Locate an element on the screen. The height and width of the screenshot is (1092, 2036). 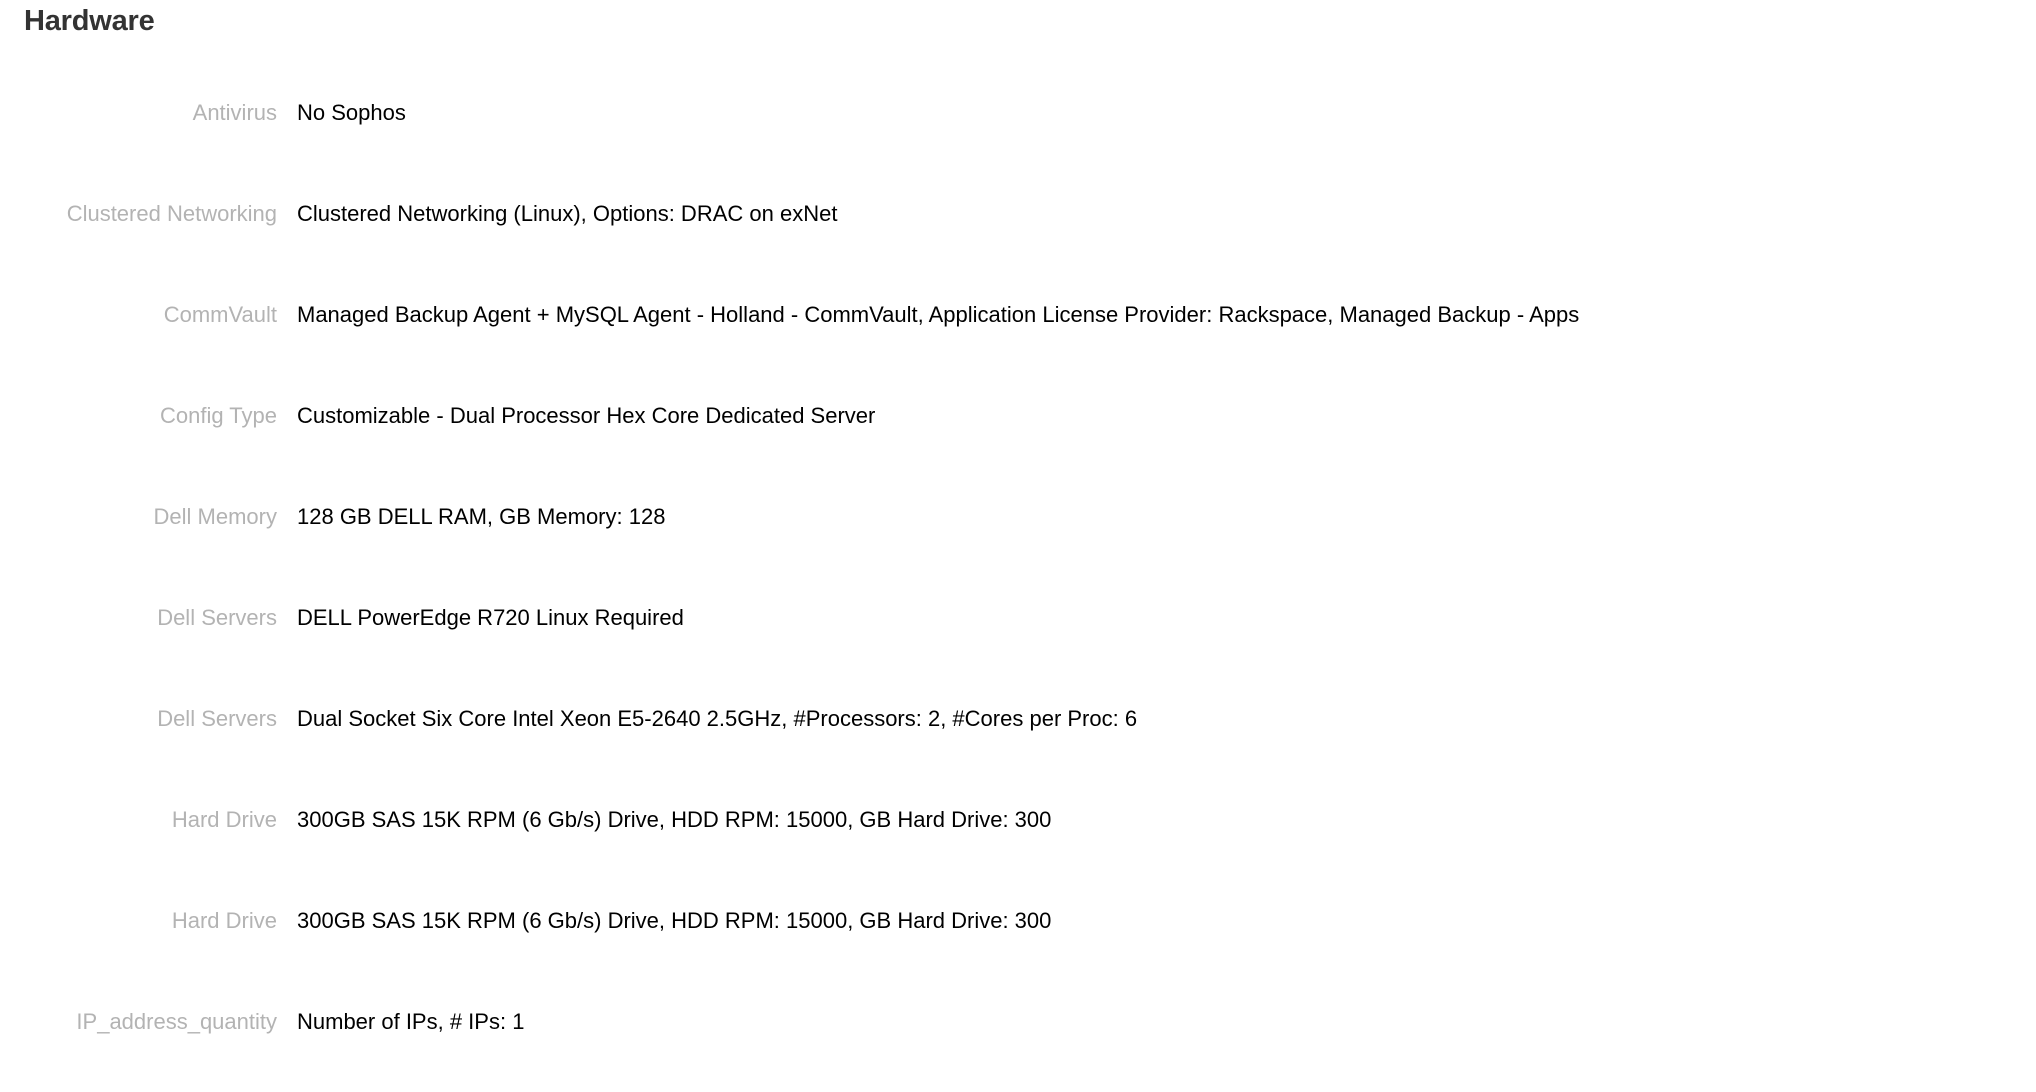
spec-label-hard-drive-1: Hard Drive is located at coordinates (224, 819).